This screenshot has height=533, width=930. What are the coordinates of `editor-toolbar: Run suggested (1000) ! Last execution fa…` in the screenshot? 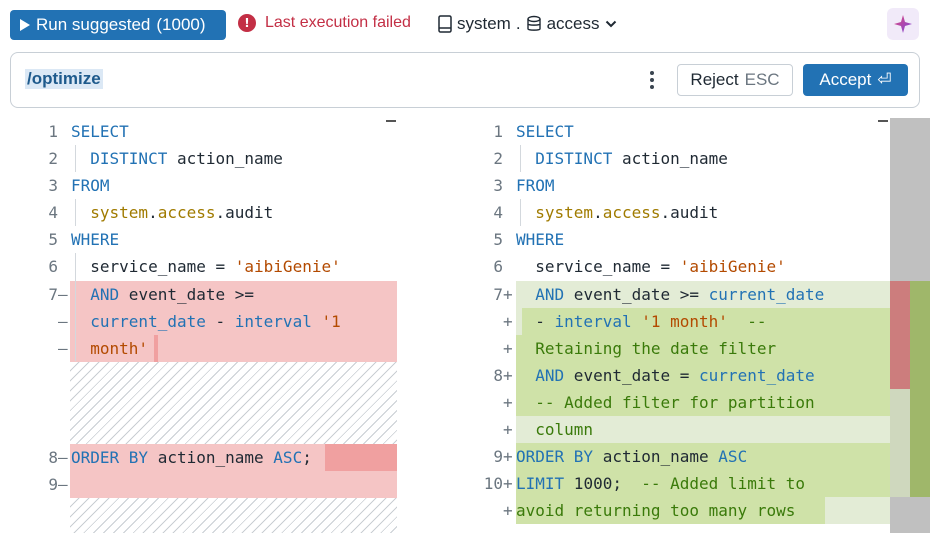 It's located at (465, 25).